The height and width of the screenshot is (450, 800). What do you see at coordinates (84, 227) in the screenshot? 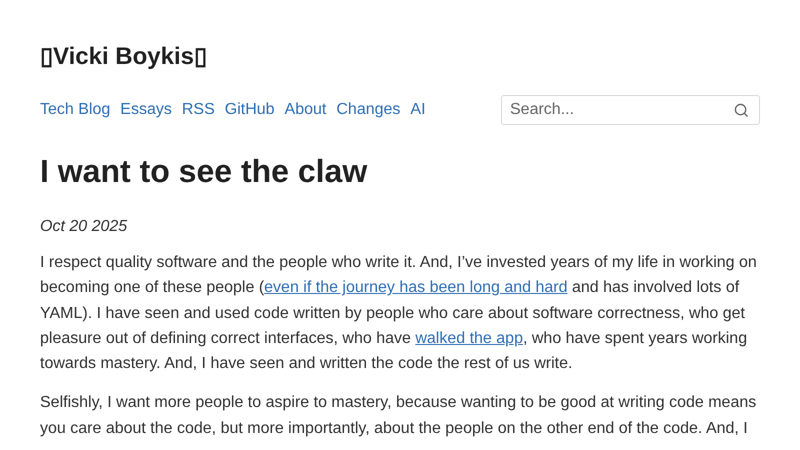
I see `post-date: Oct 20 2025` at bounding box center [84, 227].